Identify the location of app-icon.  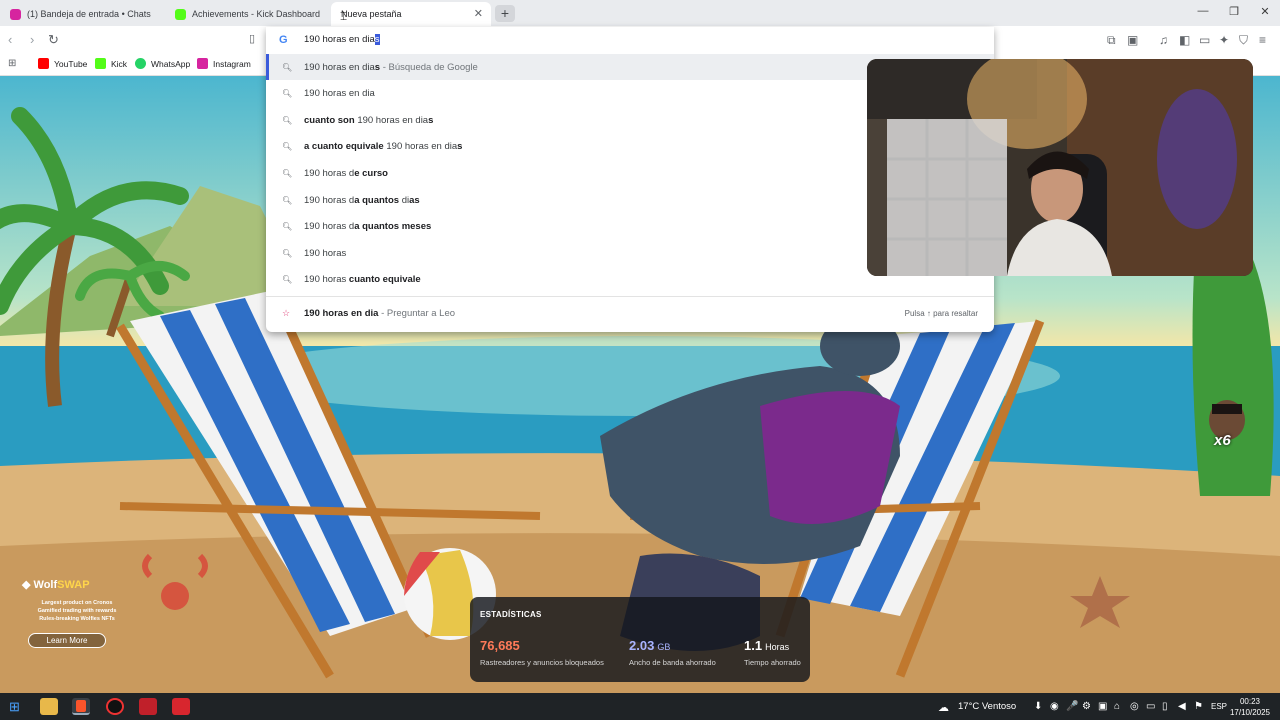
(181, 706).